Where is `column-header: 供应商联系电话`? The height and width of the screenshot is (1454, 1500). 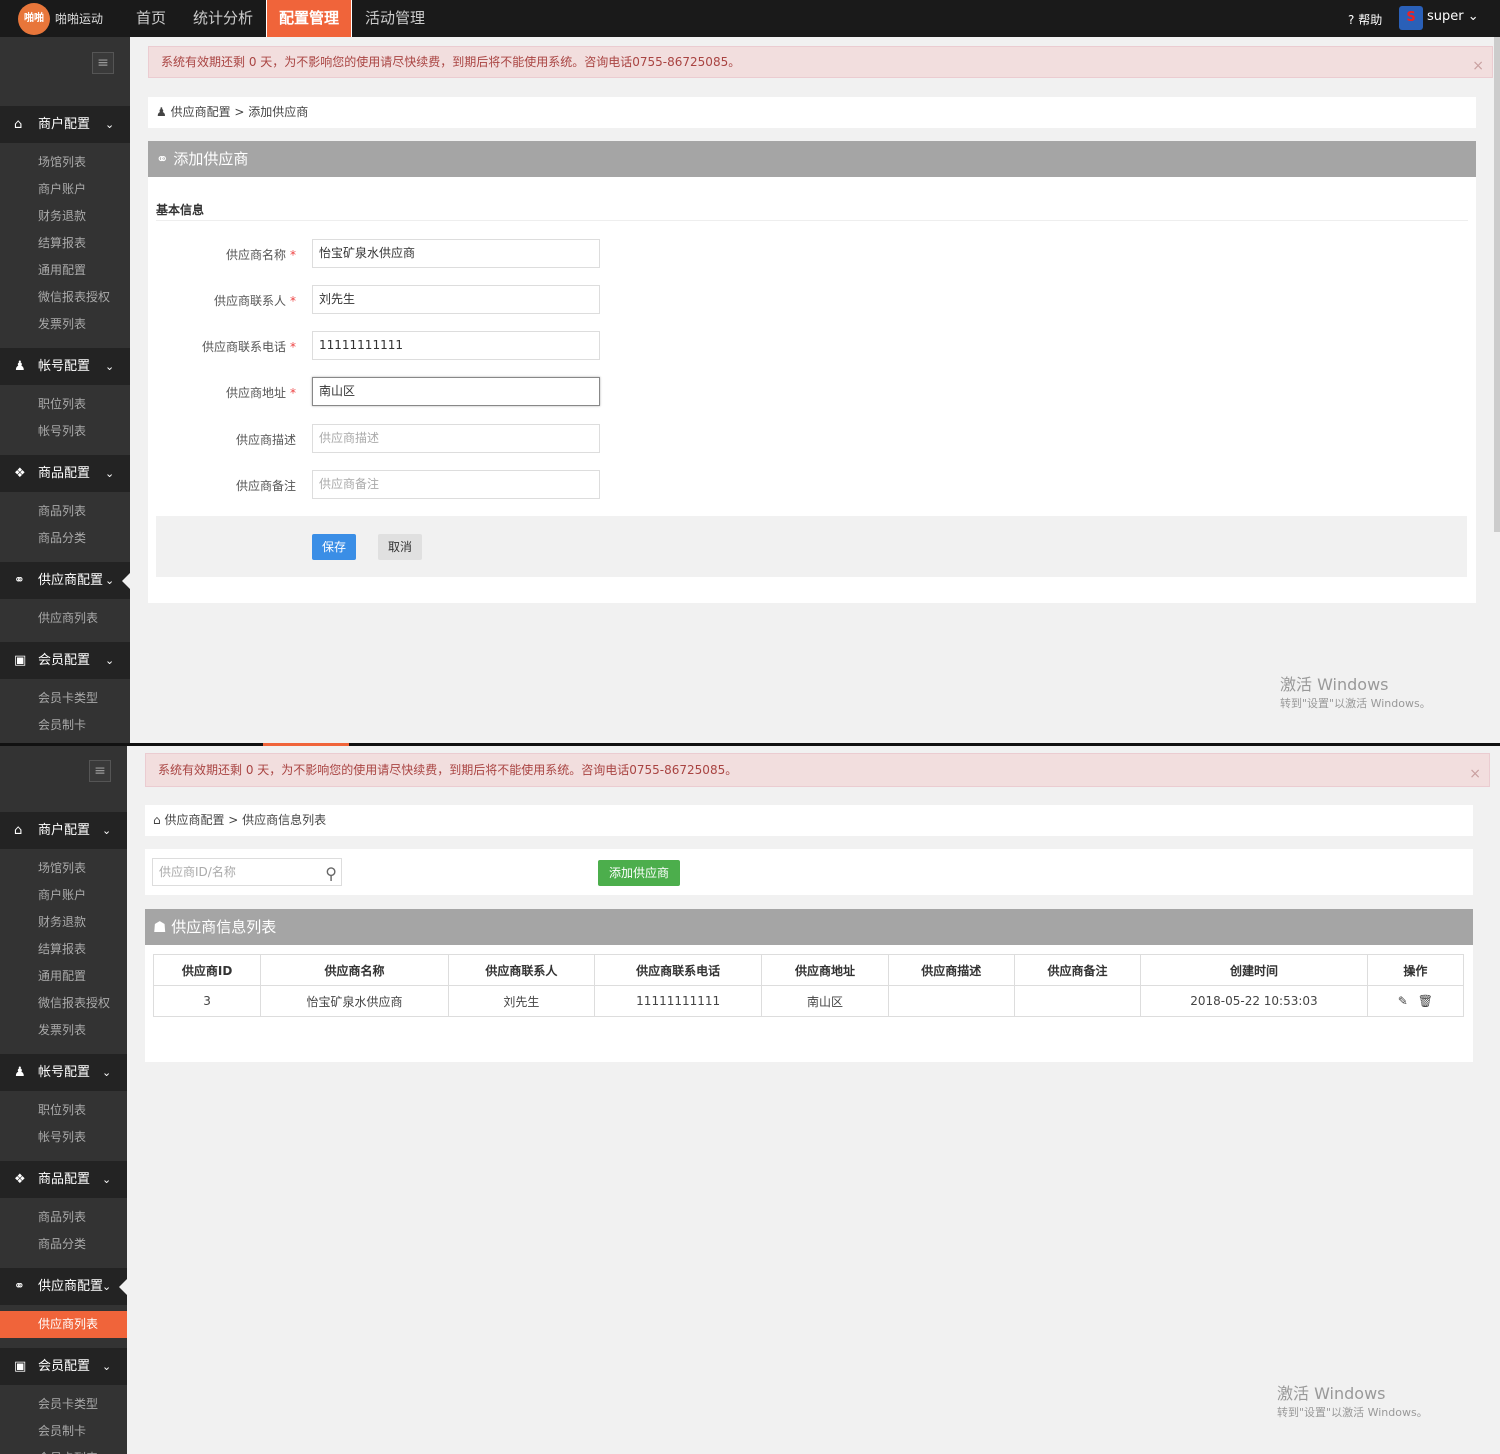
column-header: 供应商联系电话 is located at coordinates (678, 970).